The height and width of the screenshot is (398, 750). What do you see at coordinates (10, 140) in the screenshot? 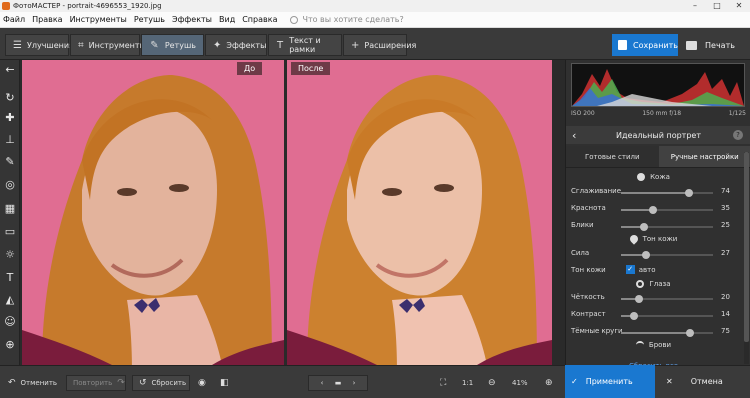
I see `stamp-icon: ⊥` at bounding box center [10, 140].